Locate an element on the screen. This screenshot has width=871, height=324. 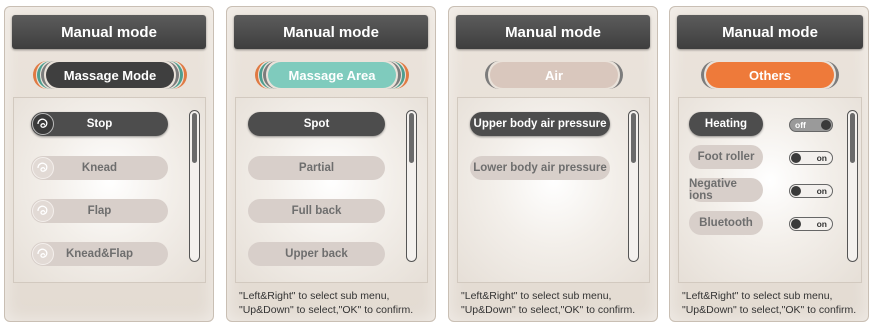
option-label: Upper back is located at coordinates (316, 254).